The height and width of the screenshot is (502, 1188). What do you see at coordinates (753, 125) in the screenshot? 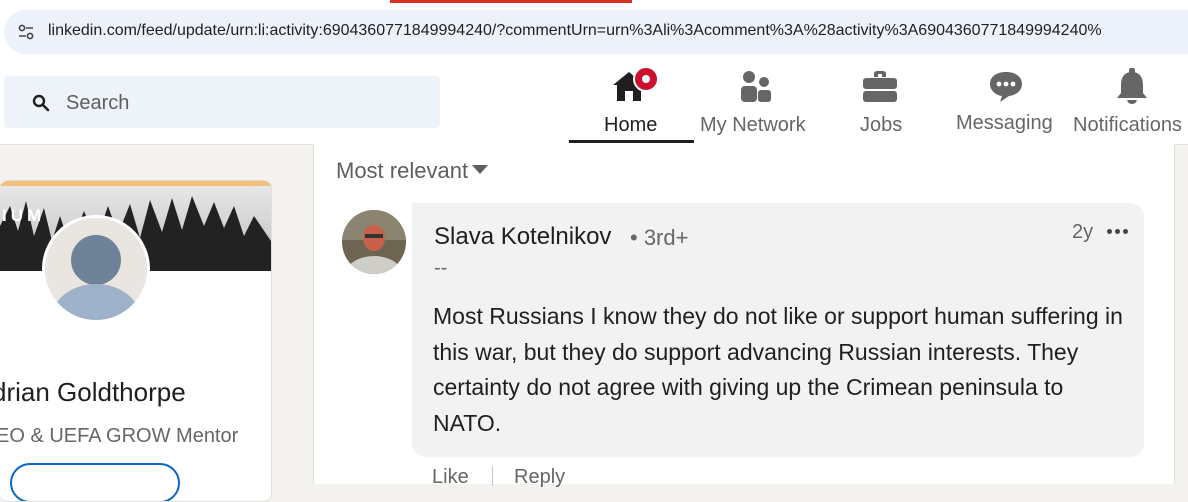
I see `nav-my-network-label: My Network` at bounding box center [753, 125].